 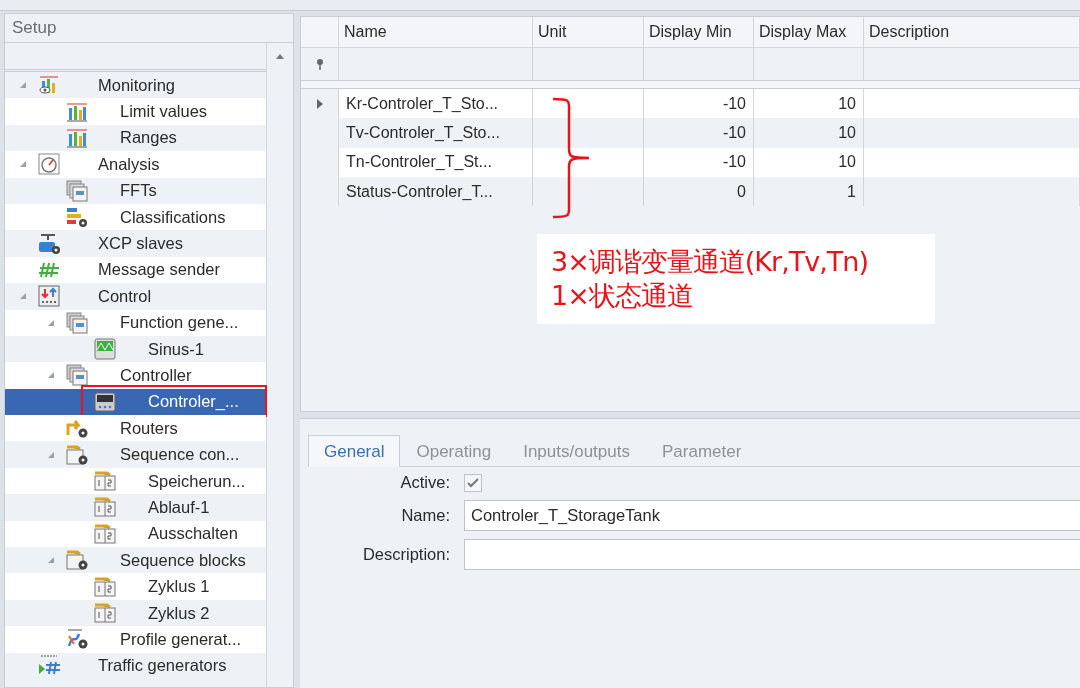 What do you see at coordinates (156, 375) in the screenshot?
I see `tree-label: Controller` at bounding box center [156, 375].